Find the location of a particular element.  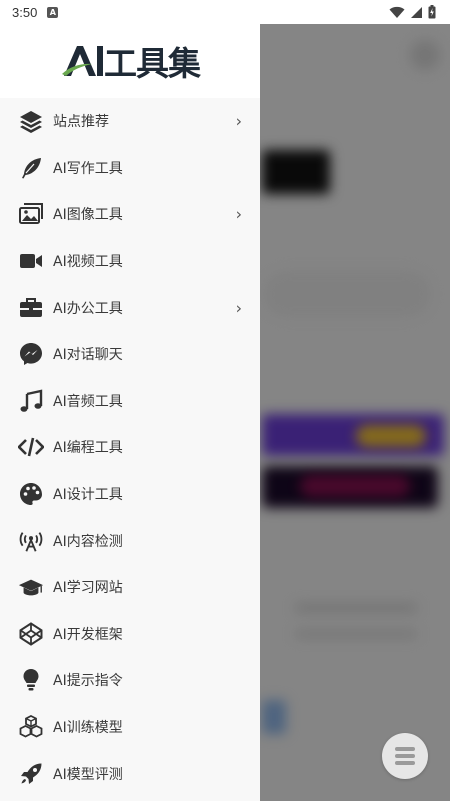

drawer-item-site-recommendations: 站点推荐 › is located at coordinates (130, 121).